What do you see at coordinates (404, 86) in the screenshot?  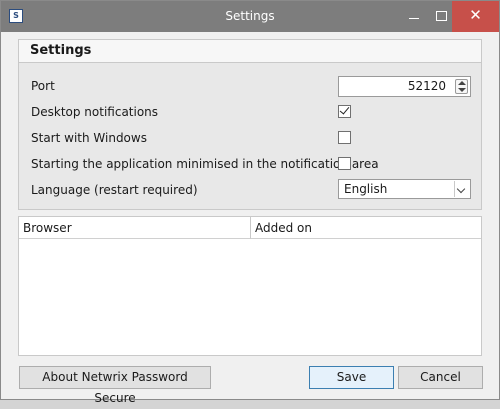 I see `port-input: 52120` at bounding box center [404, 86].